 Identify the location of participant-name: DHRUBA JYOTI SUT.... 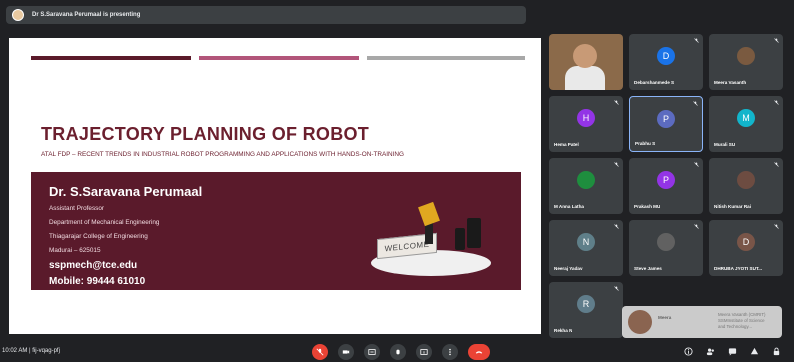
(738, 268).